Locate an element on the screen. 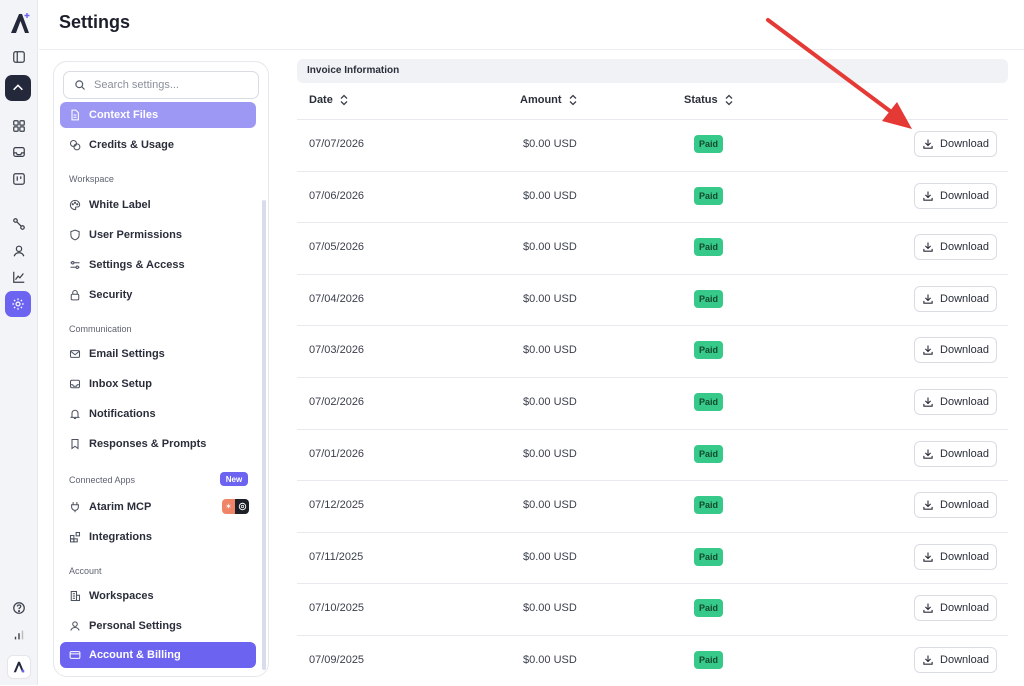 Image resolution: width=1024 pixels, height=686 pixels. nav-item-credits-usage: Credits & Usage is located at coordinates (158, 145).